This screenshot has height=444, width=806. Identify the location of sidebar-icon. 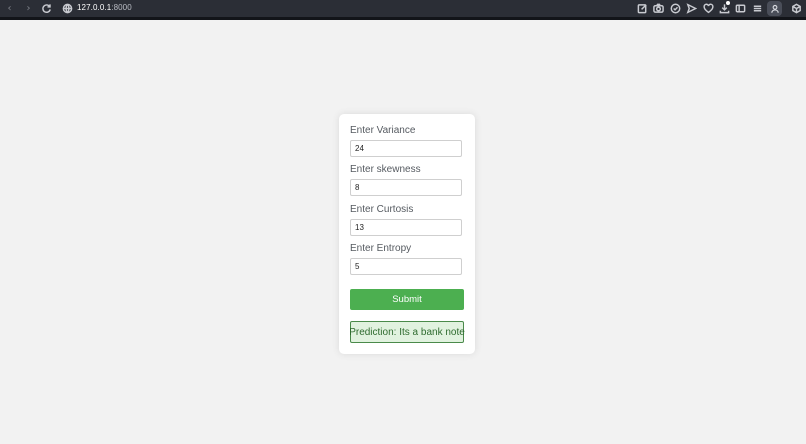
(740, 8).